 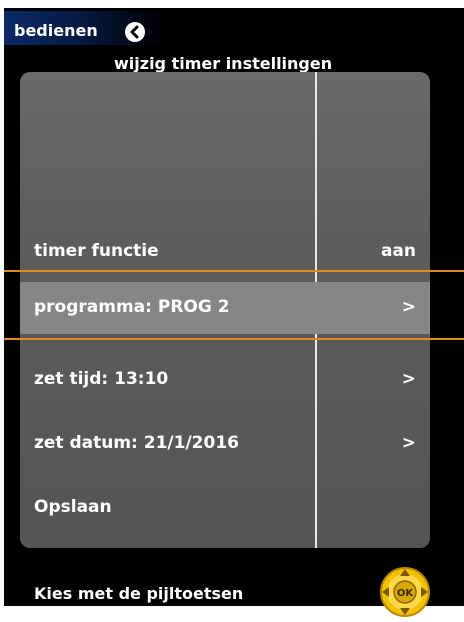 What do you see at coordinates (136, 443) in the screenshot?
I see `menu-row-label: zet datum: 21/1/2016` at bounding box center [136, 443].